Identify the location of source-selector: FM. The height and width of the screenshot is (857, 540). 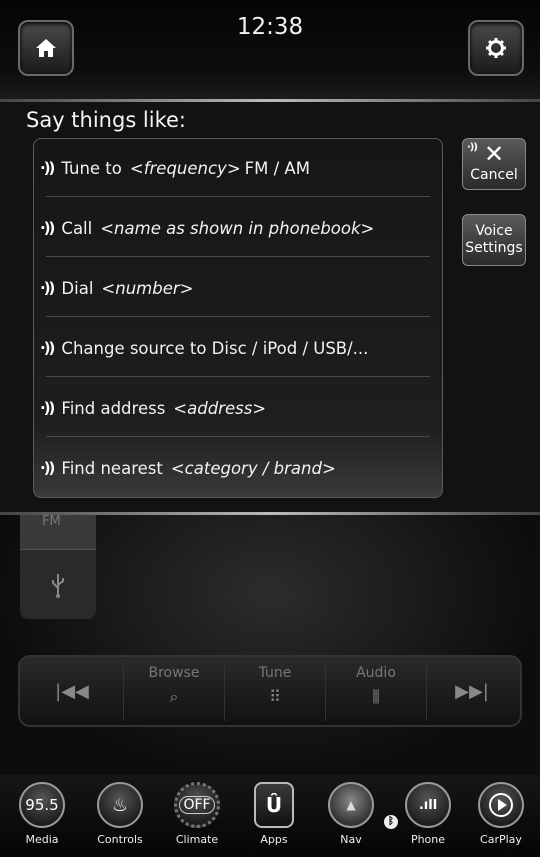
(58, 567).